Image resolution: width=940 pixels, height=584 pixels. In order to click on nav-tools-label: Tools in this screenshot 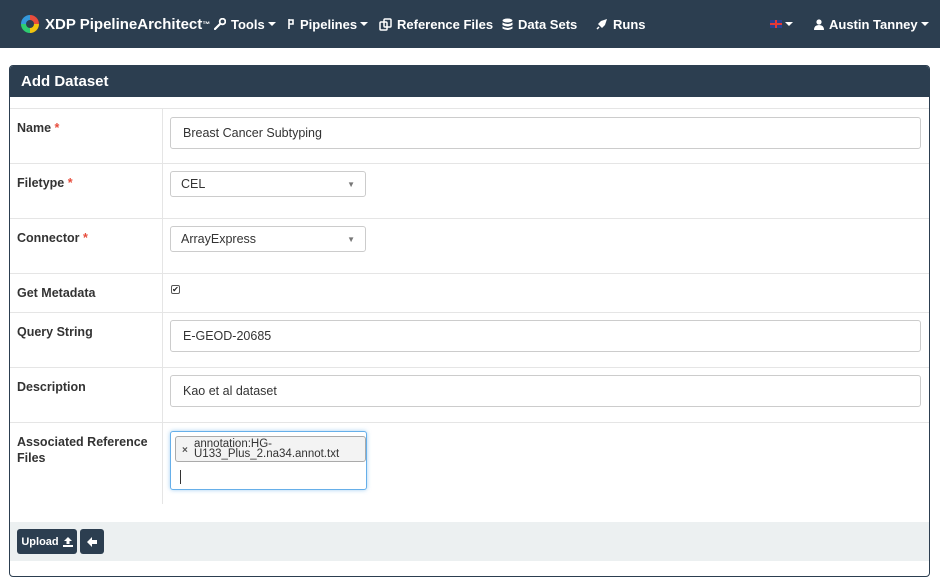, I will do `click(248, 24)`.